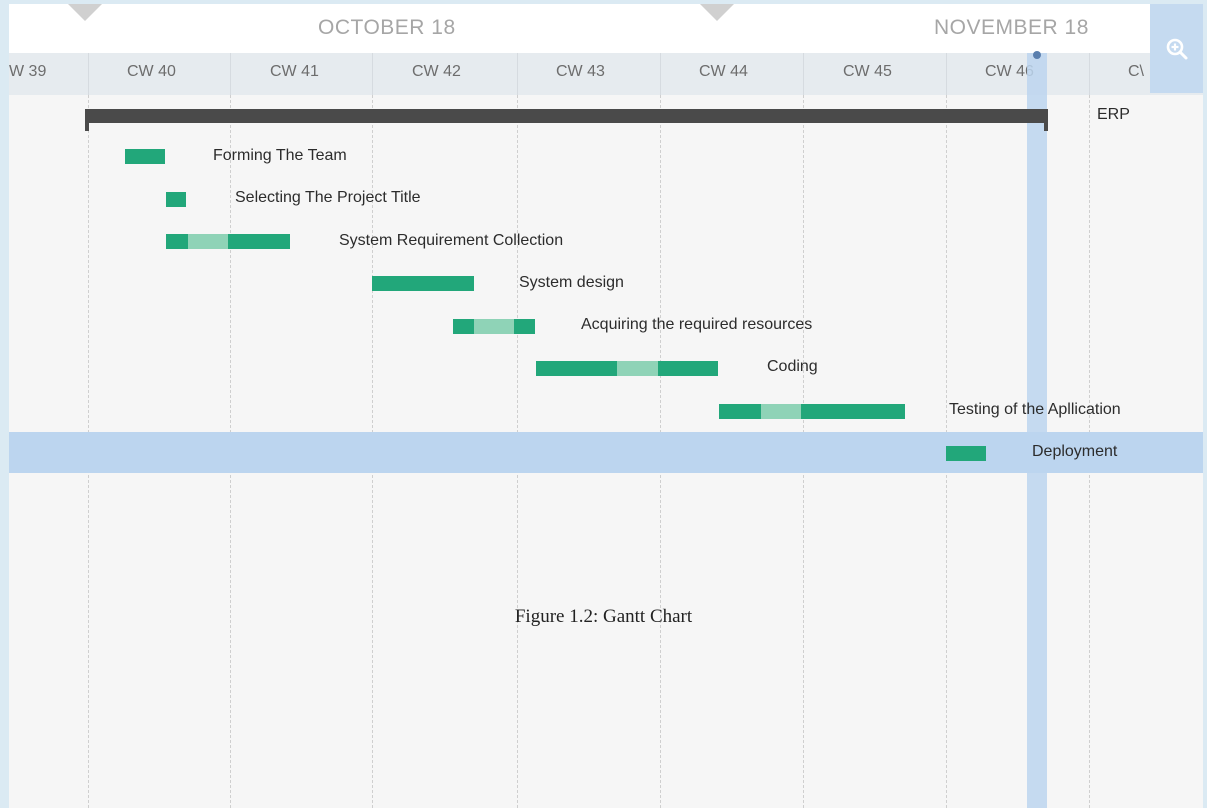 Image resolution: width=1207 pixels, height=808 pixels. What do you see at coordinates (792, 366) in the screenshot?
I see `task-label: Coding` at bounding box center [792, 366].